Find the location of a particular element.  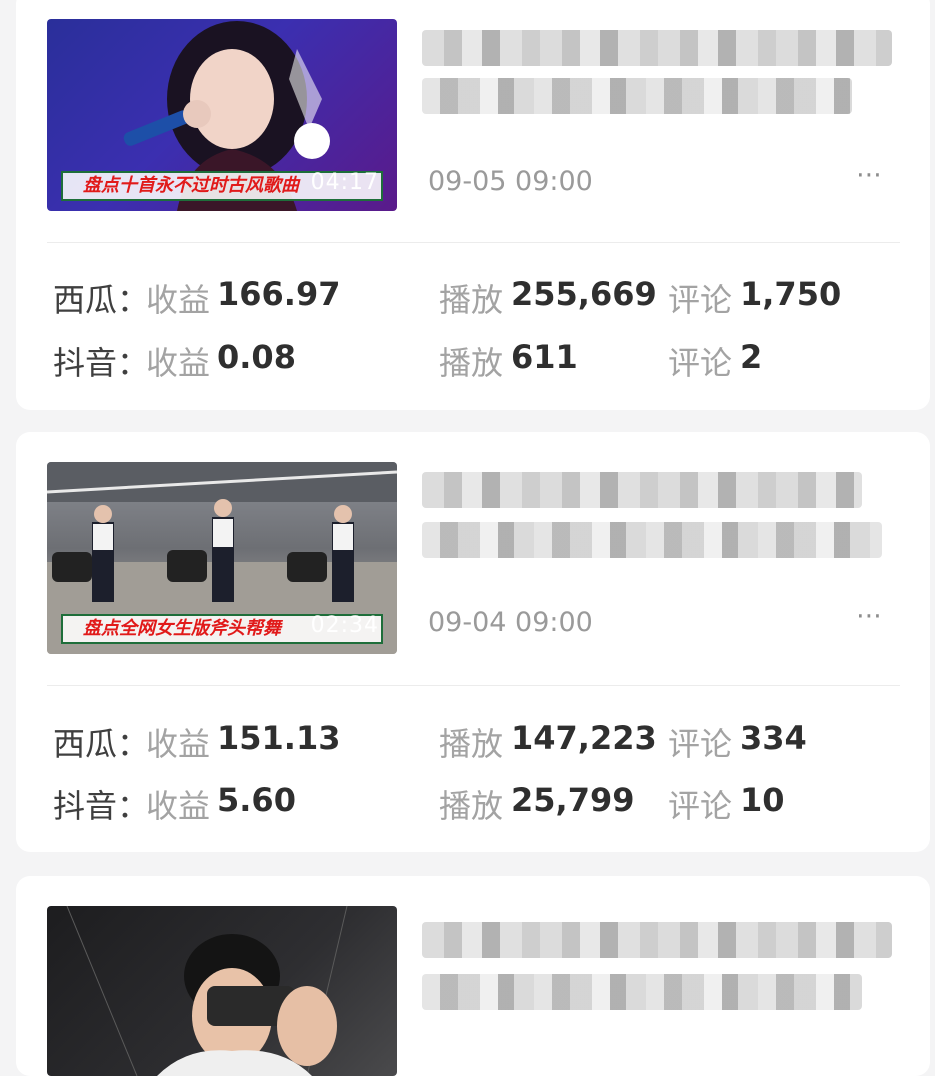

xigua-stats-row: 西瓜： 收益 166.97 播放 255,669 评论 1,750 is located at coordinates (473, 297).